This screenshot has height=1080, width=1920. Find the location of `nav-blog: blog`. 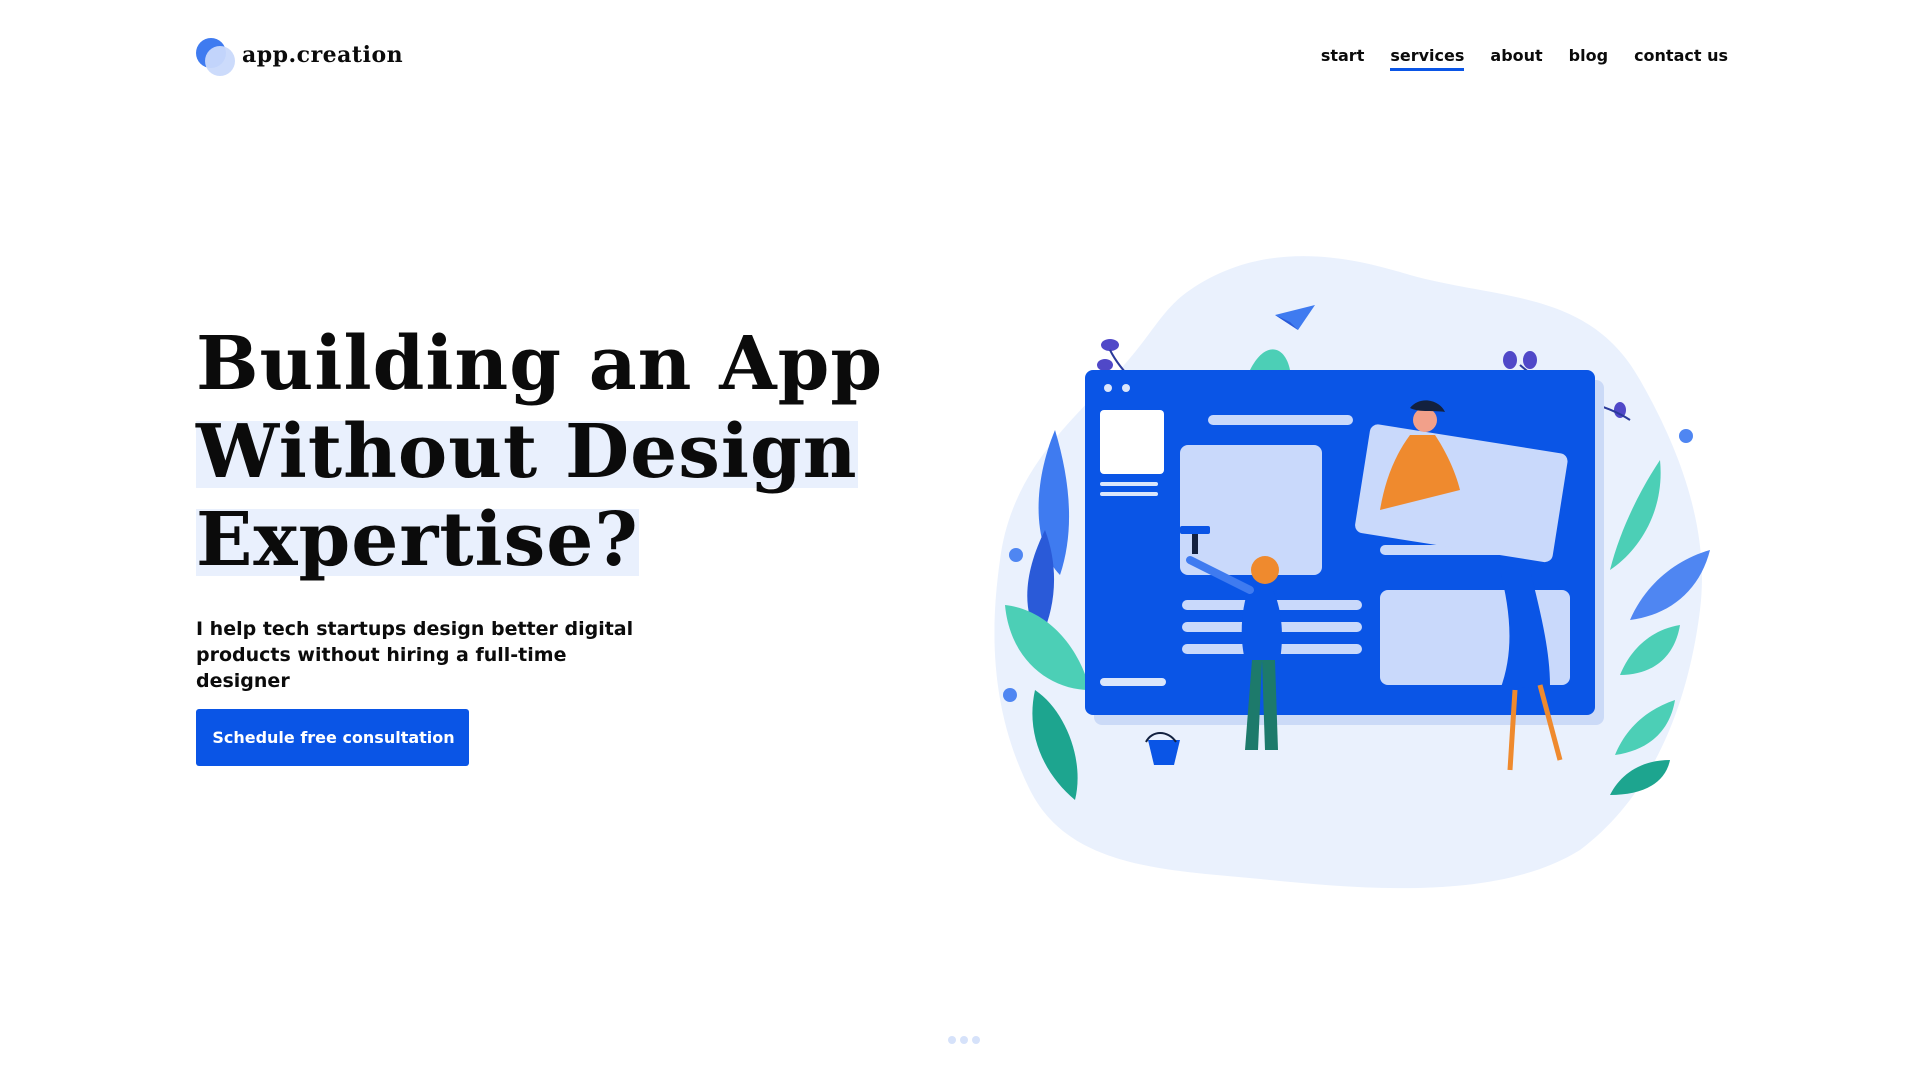

nav-blog: blog is located at coordinates (1588, 57).